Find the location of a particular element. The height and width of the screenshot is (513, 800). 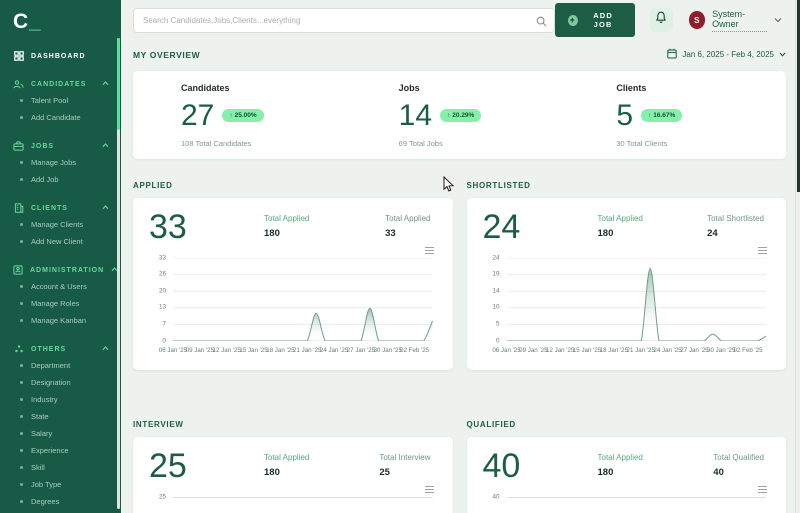

stat-value: 5 is located at coordinates (625, 115).